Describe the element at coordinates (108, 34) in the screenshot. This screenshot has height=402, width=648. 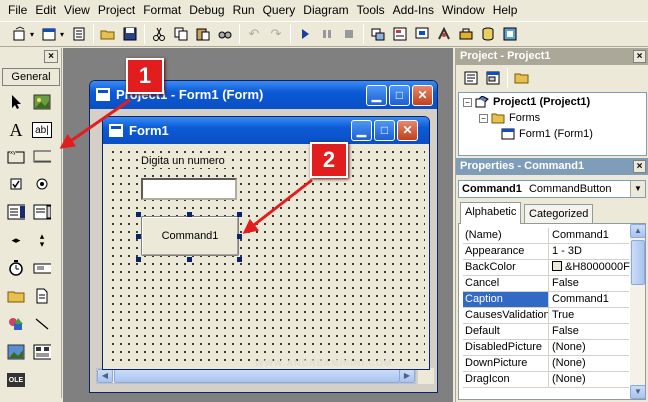
I see `open-icon` at that location.